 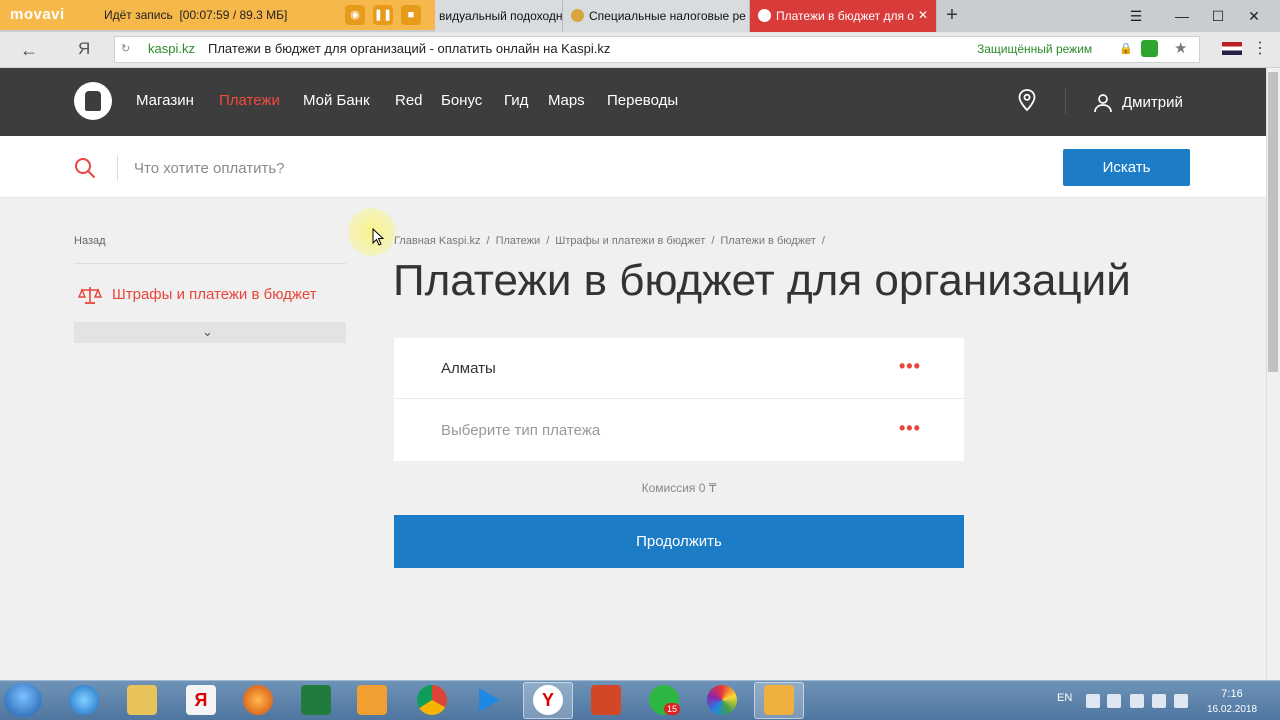 I want to click on tab-special-tax: Специальные налоговые ре, so click(x=656, y=16).